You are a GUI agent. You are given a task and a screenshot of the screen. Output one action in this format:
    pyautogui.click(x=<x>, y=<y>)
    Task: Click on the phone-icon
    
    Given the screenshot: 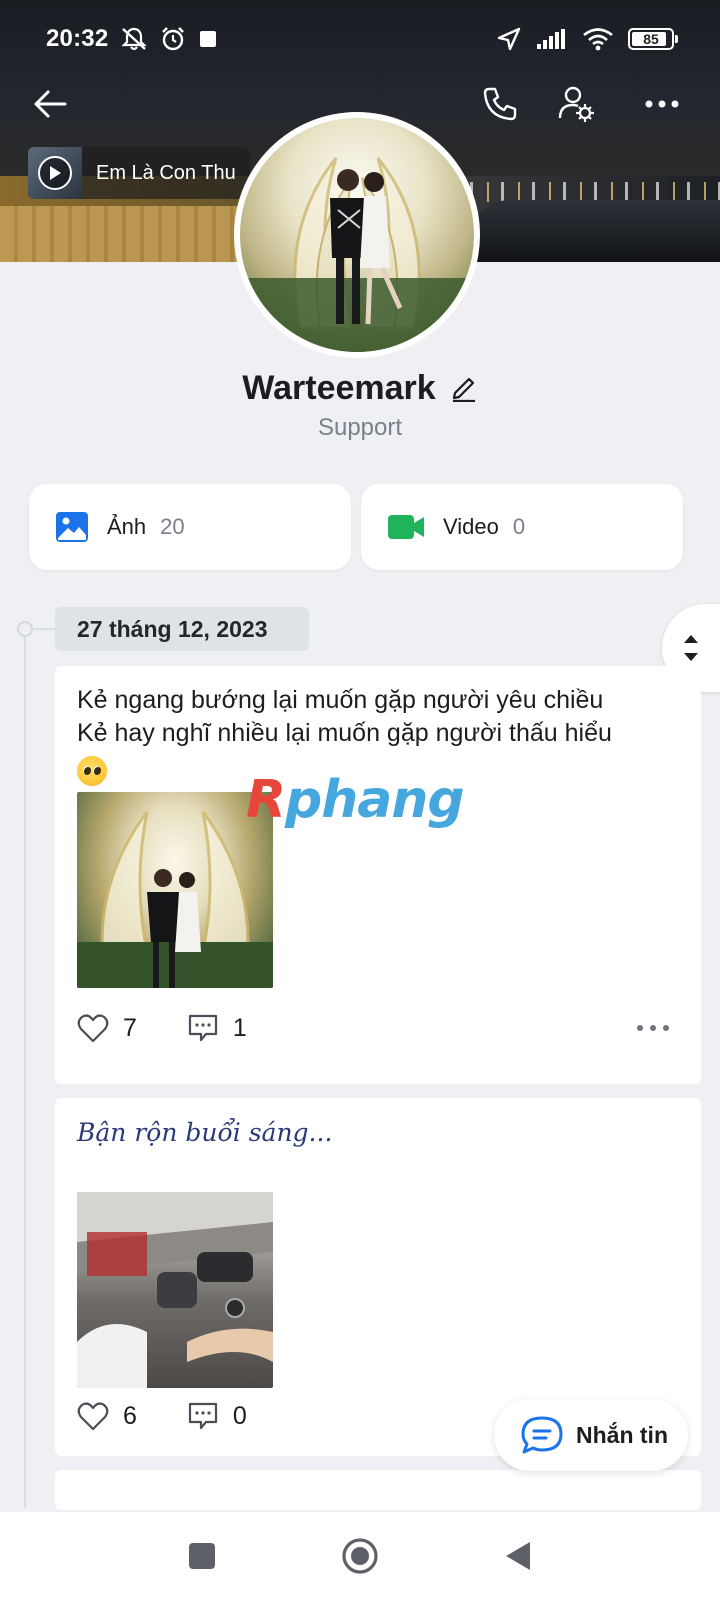 What is the action you would take?
    pyautogui.click(x=500, y=104)
    